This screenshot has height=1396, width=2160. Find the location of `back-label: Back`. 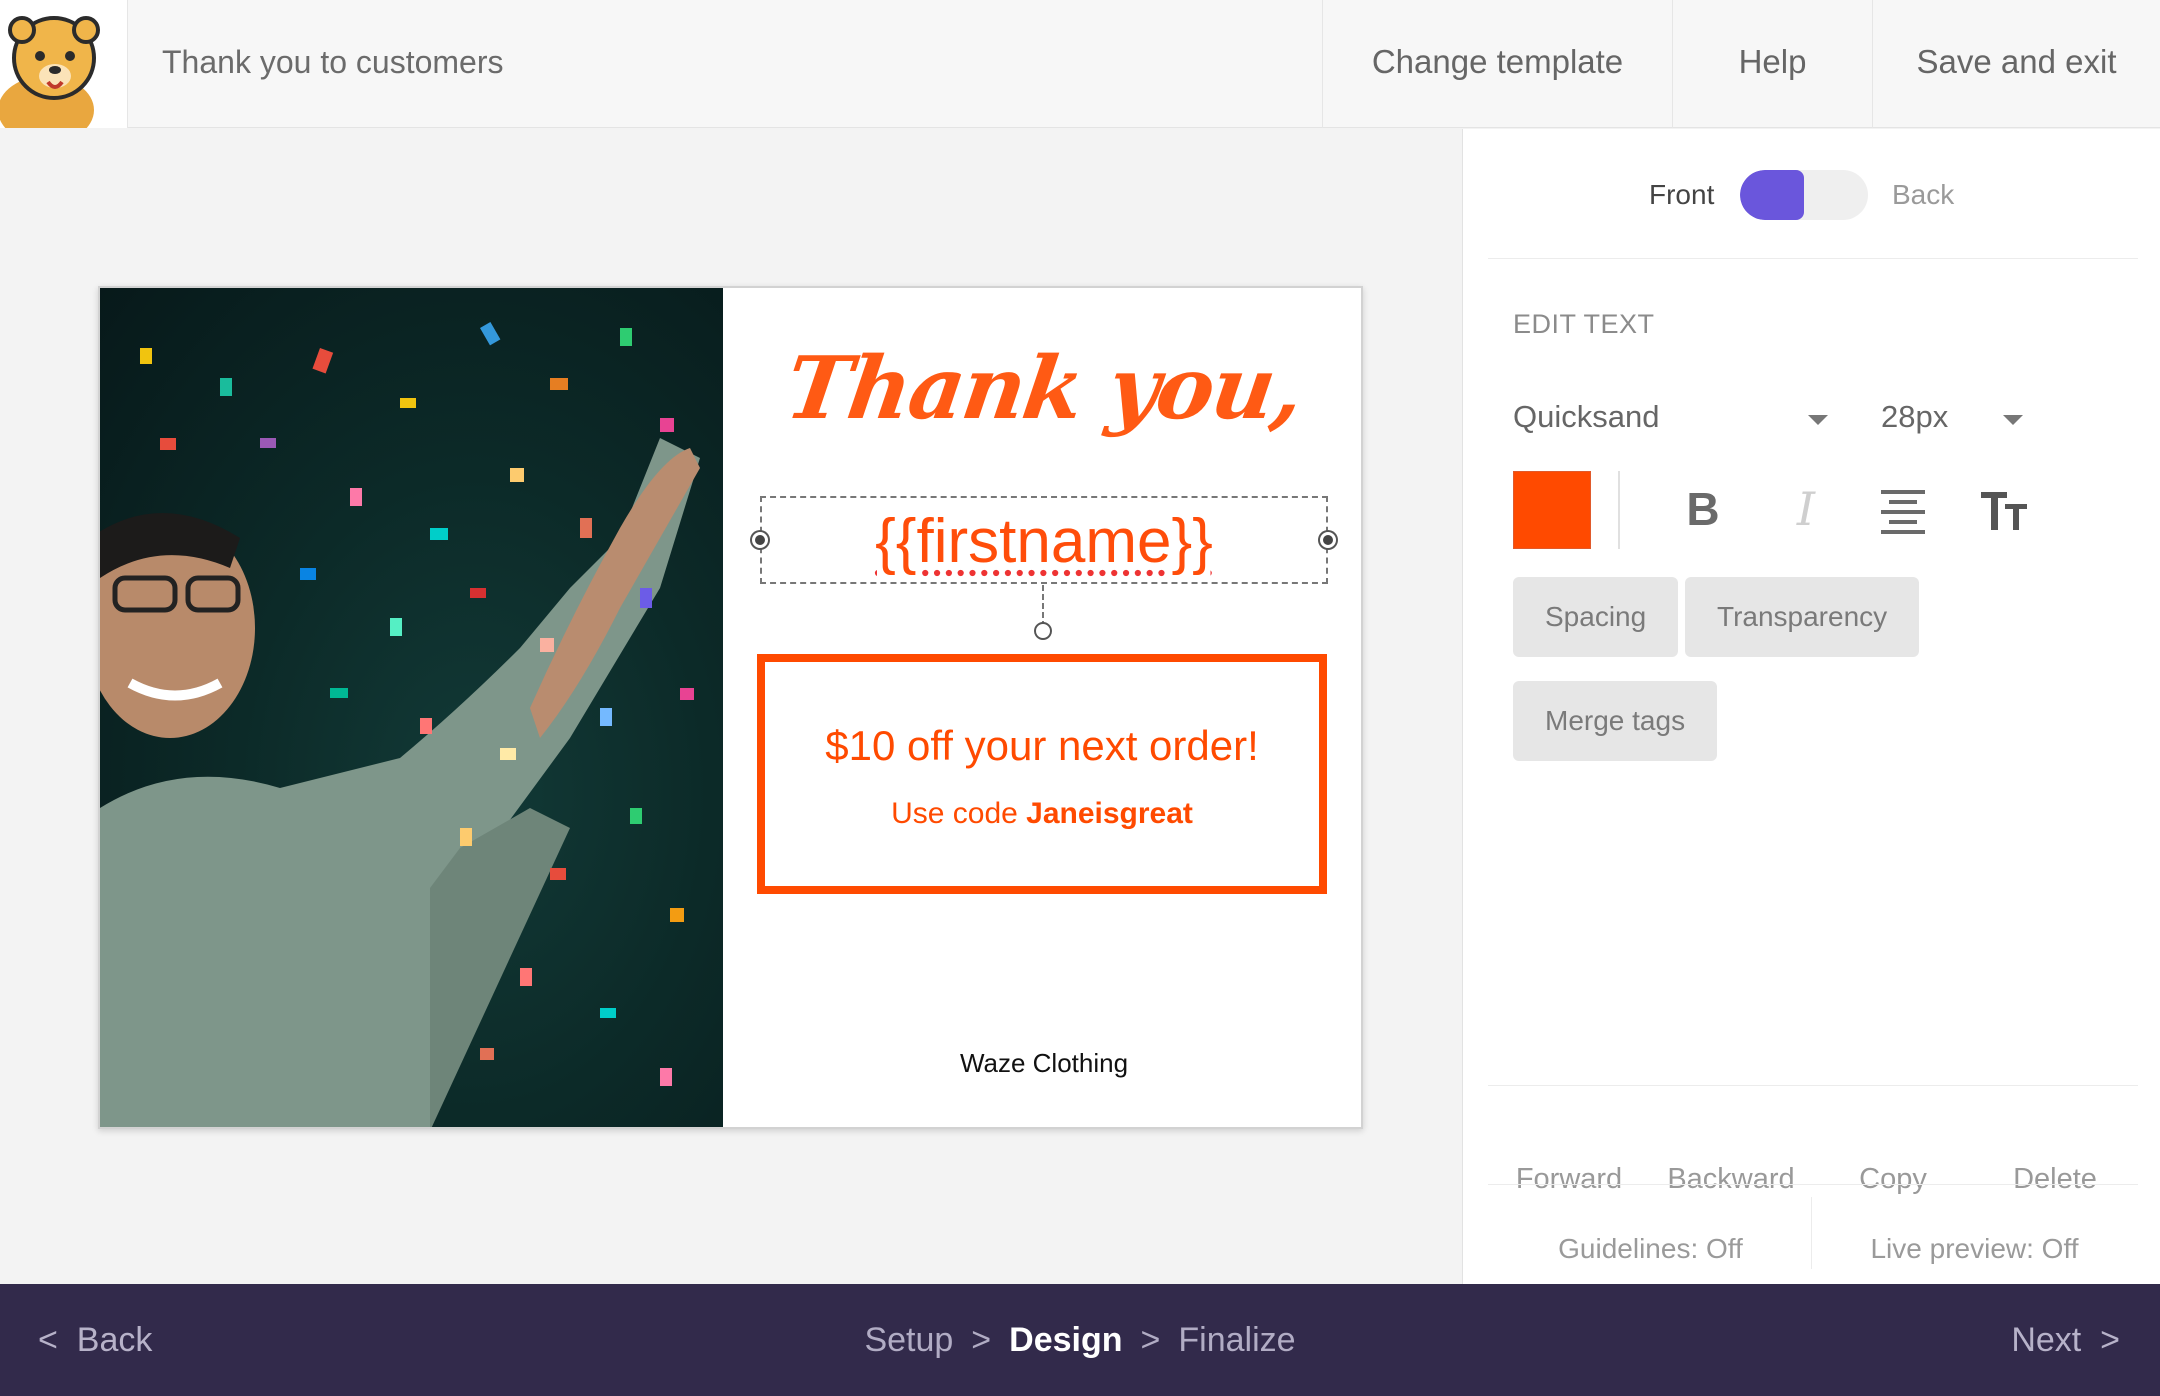

back-label: Back is located at coordinates (1923, 195).